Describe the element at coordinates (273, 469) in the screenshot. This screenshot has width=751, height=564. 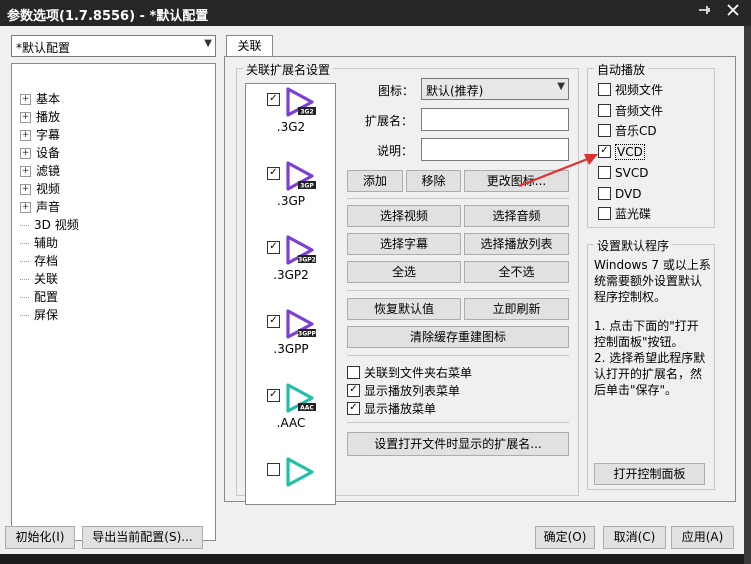
I see `ext-checkbox` at that location.